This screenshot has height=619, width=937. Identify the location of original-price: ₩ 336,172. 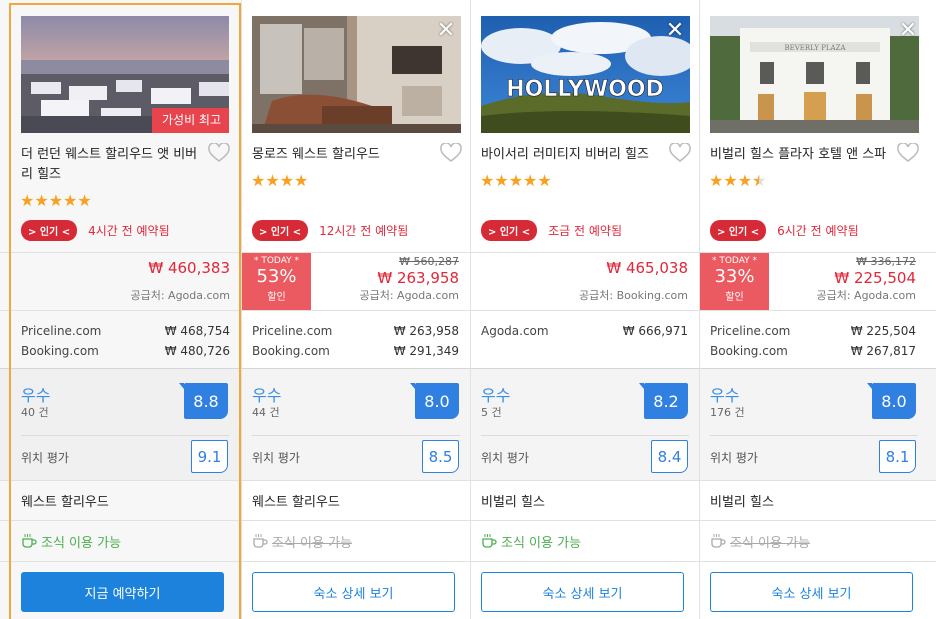
(886, 261).